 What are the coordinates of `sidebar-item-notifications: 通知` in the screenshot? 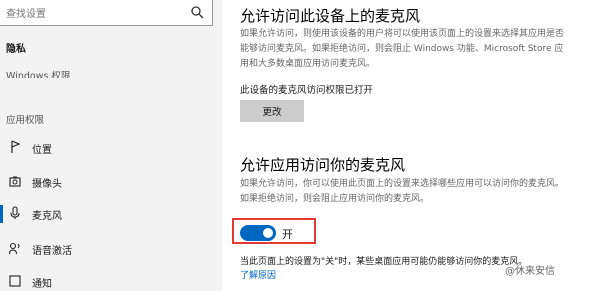 It's located at (111, 282).